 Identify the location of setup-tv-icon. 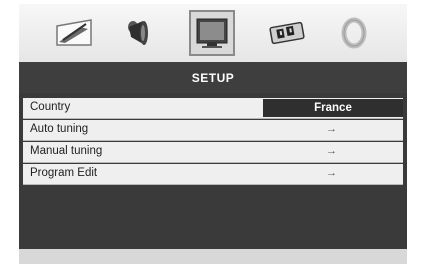
(212, 33).